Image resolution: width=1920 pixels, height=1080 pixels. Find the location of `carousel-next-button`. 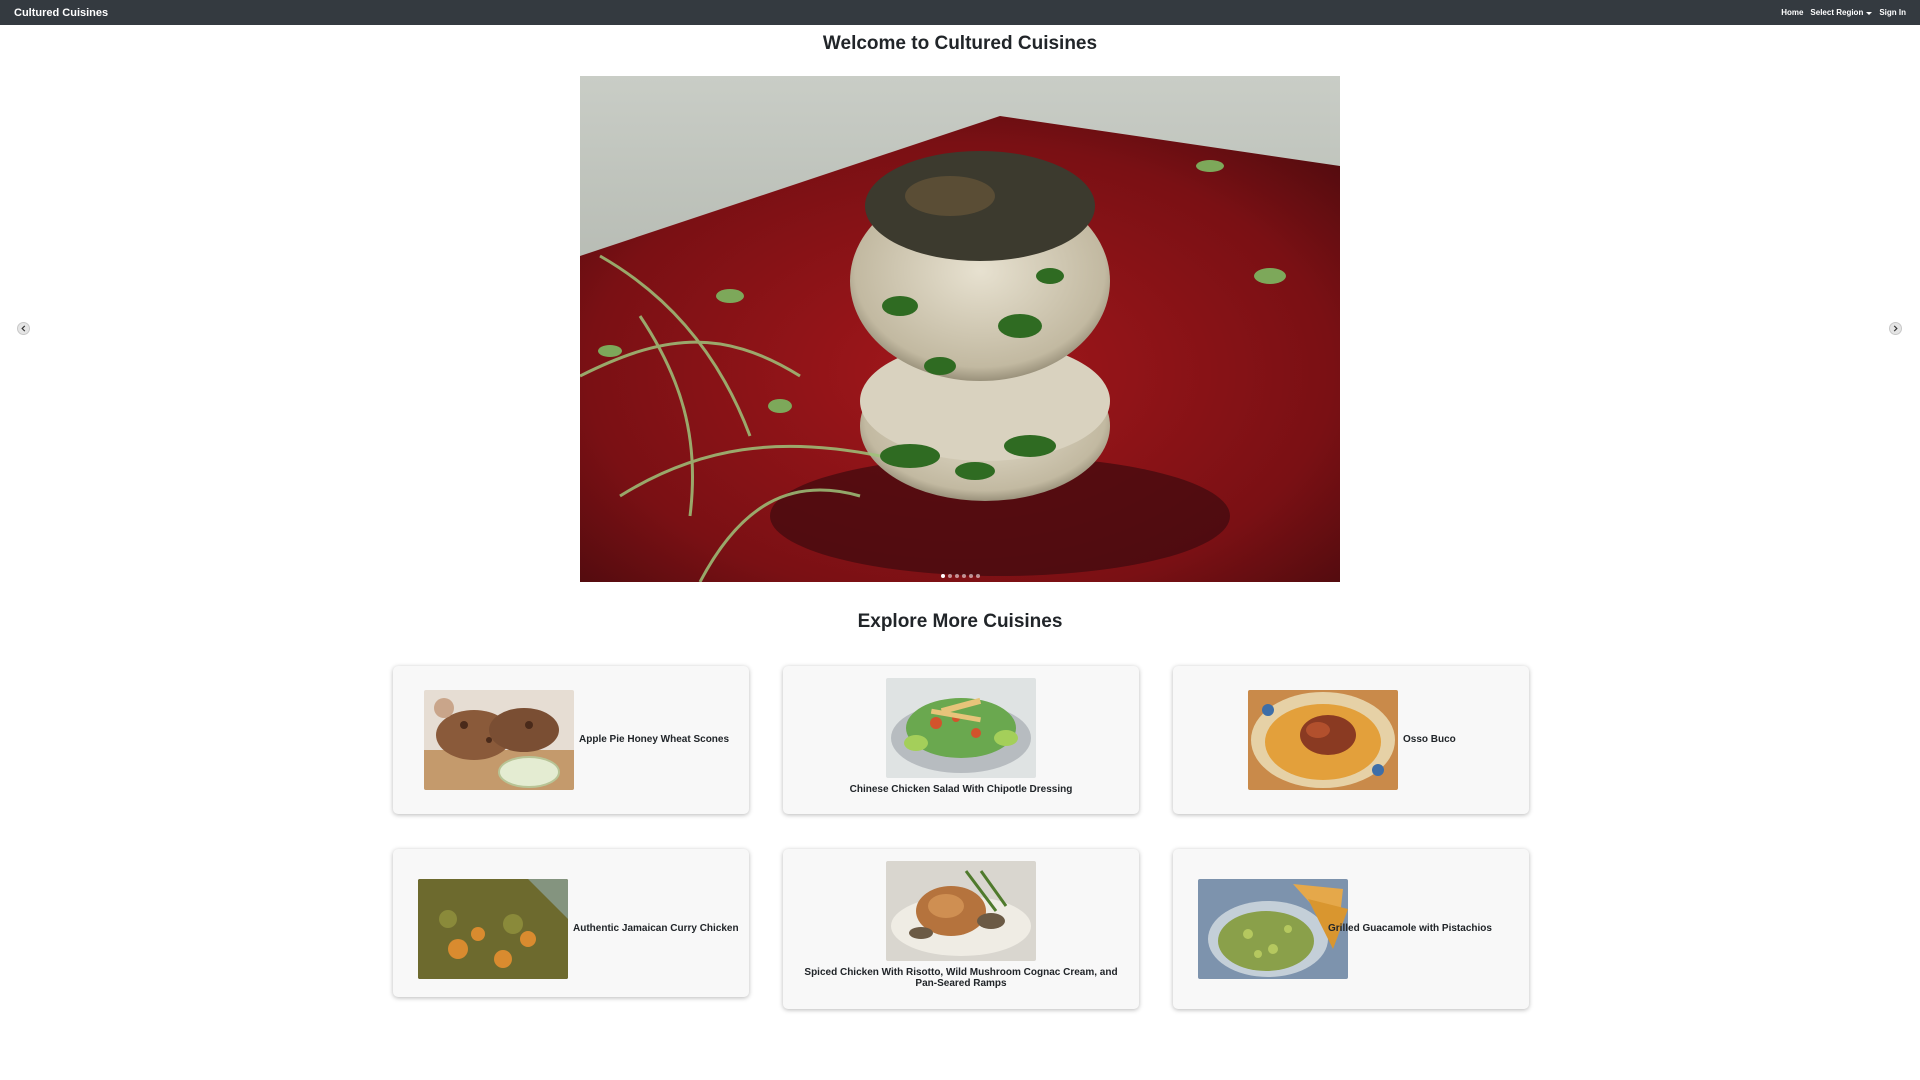

carousel-next-button is located at coordinates (1895, 328).